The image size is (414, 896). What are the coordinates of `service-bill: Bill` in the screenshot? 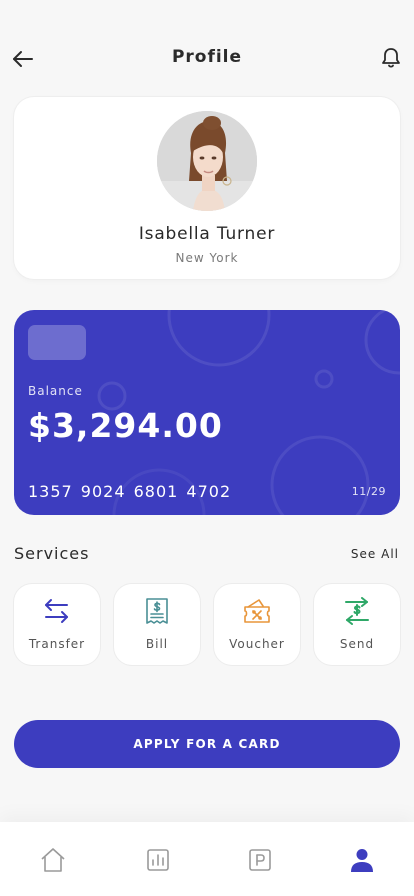 It's located at (157, 624).